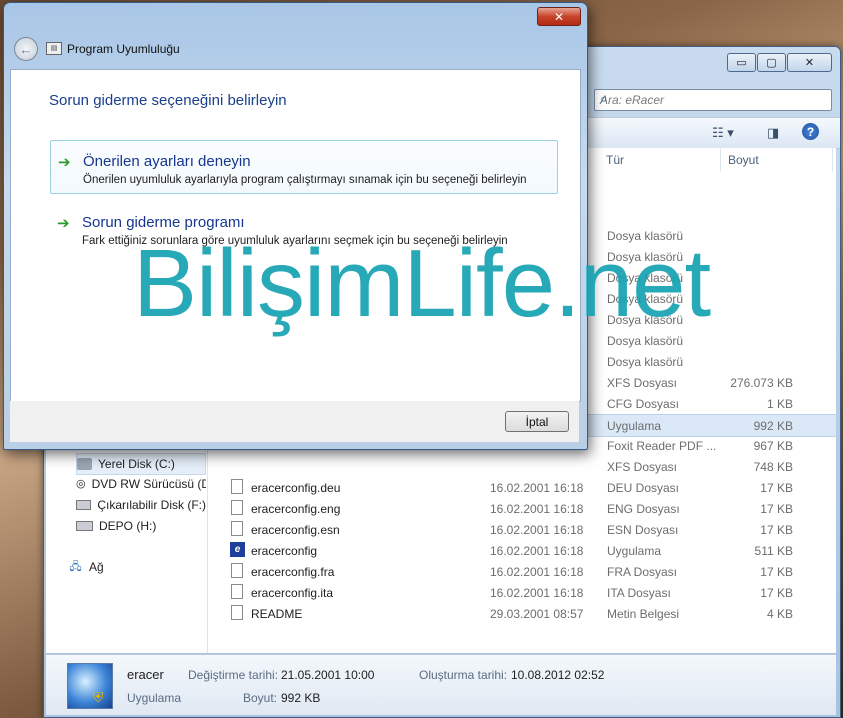  I want to click on file-name: eracerconfig, so click(284, 551).